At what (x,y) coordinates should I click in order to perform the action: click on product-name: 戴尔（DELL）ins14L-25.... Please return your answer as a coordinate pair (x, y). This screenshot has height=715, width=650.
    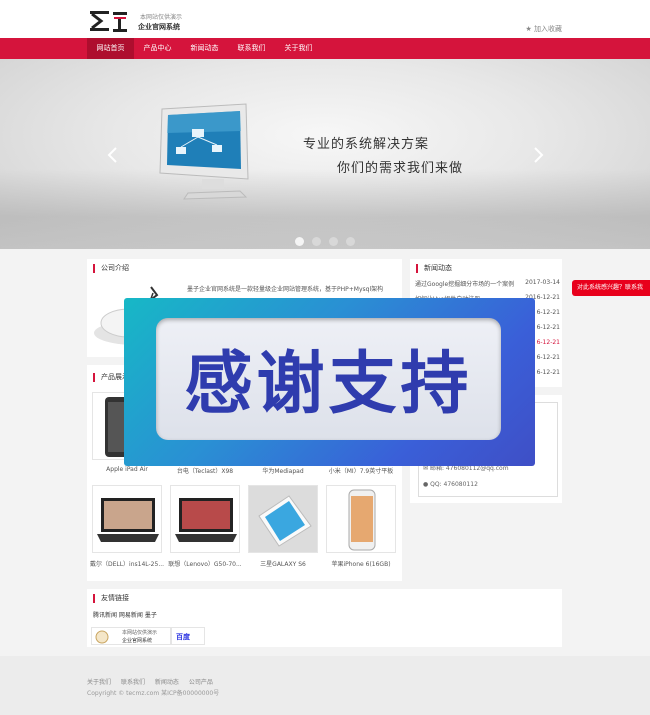
    Looking at the image, I should click on (127, 564).